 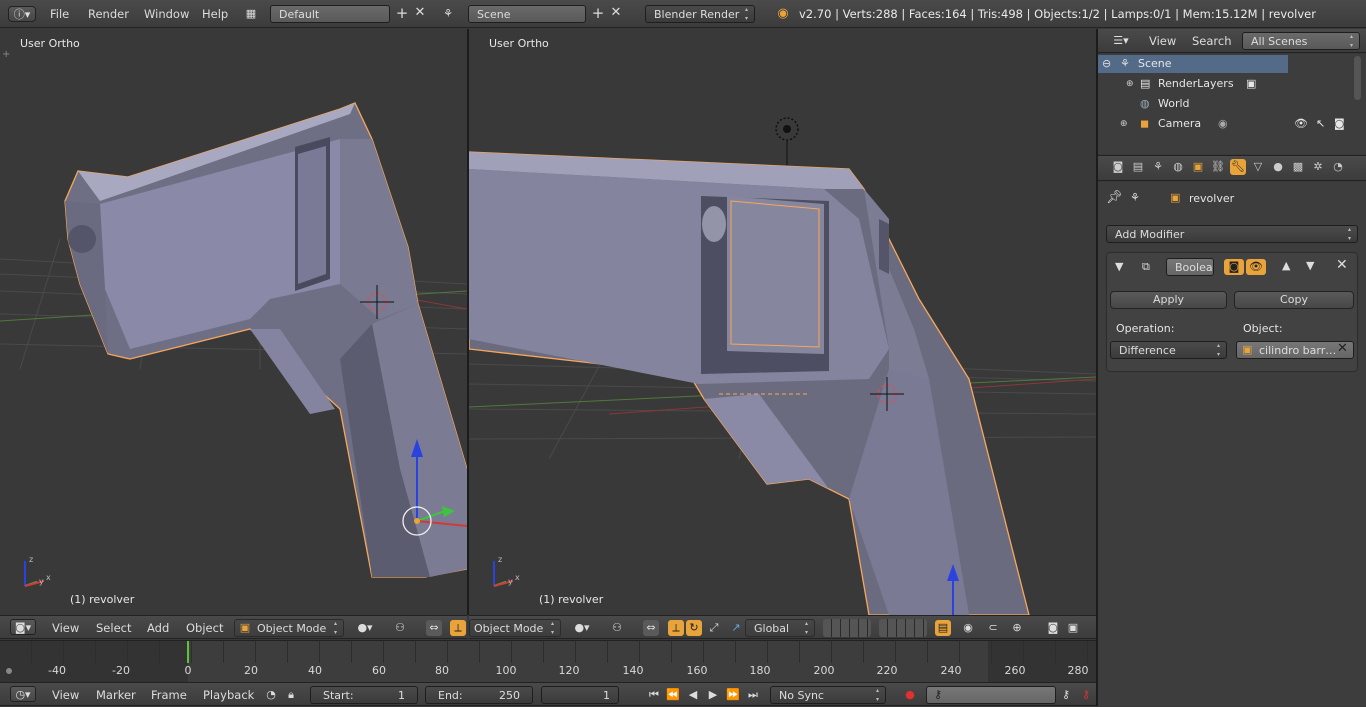 What do you see at coordinates (458, 628) in the screenshot?
I see `translate-manipulator-icon: ⟂` at bounding box center [458, 628].